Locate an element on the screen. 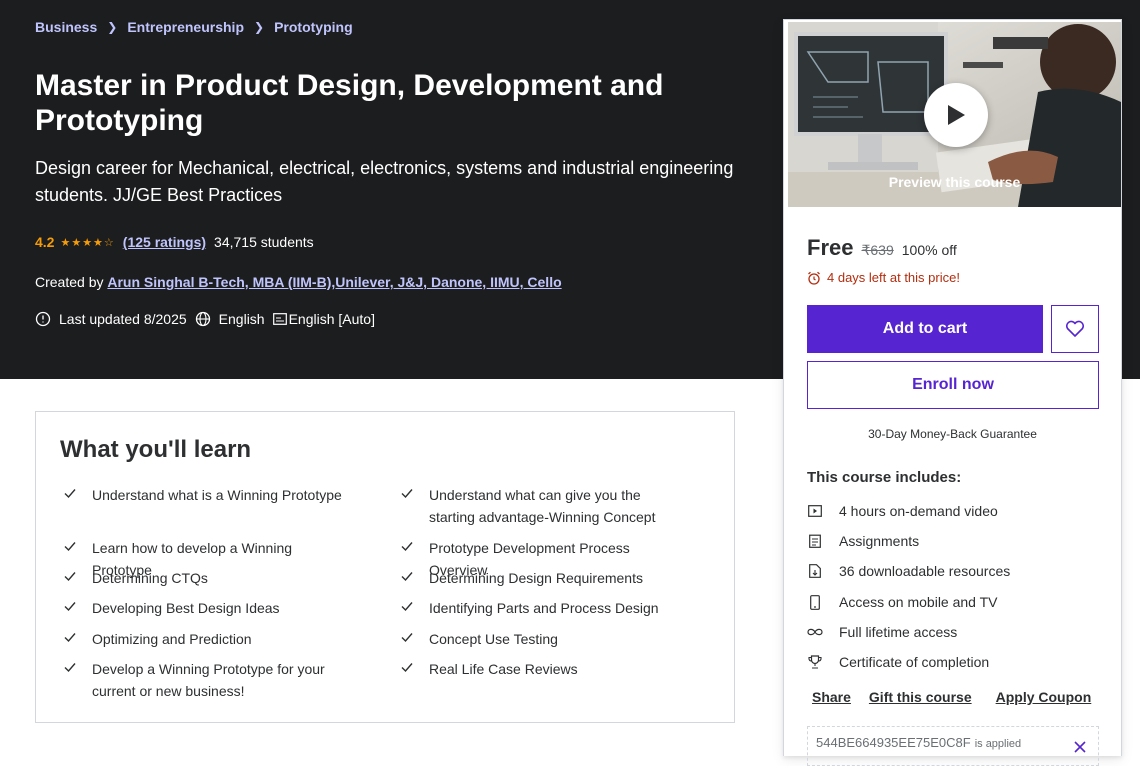  course-preview: Preview this course is located at coordinates (954, 114).